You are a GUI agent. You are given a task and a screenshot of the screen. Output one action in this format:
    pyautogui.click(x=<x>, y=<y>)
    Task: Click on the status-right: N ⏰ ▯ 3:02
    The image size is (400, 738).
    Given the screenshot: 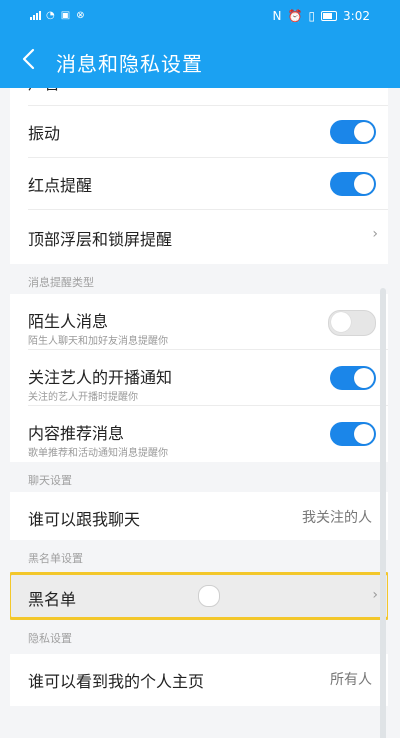 What is the action you would take?
    pyautogui.click(x=322, y=16)
    